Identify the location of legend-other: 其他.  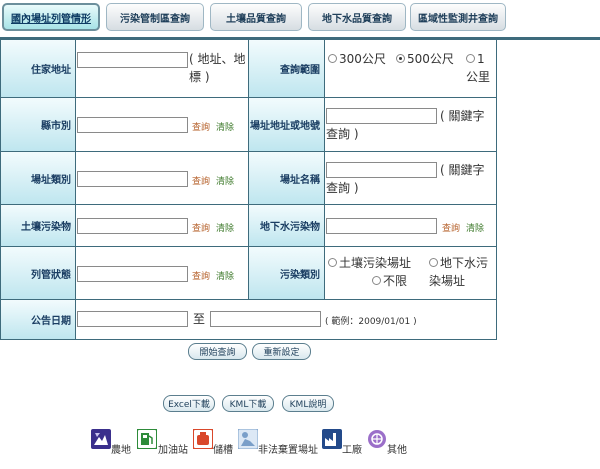
(389, 443).